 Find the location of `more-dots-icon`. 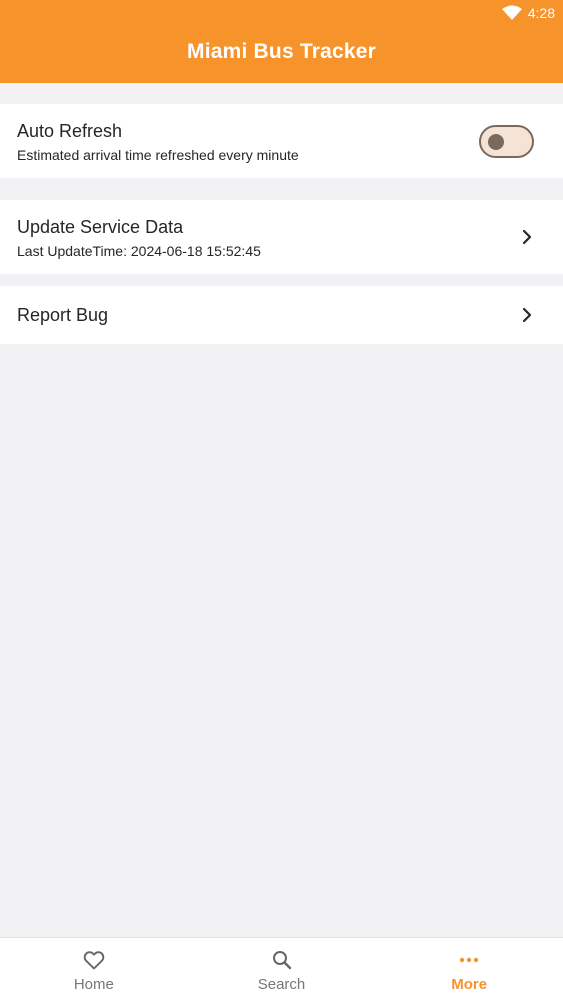

more-dots-icon is located at coordinates (469, 960).